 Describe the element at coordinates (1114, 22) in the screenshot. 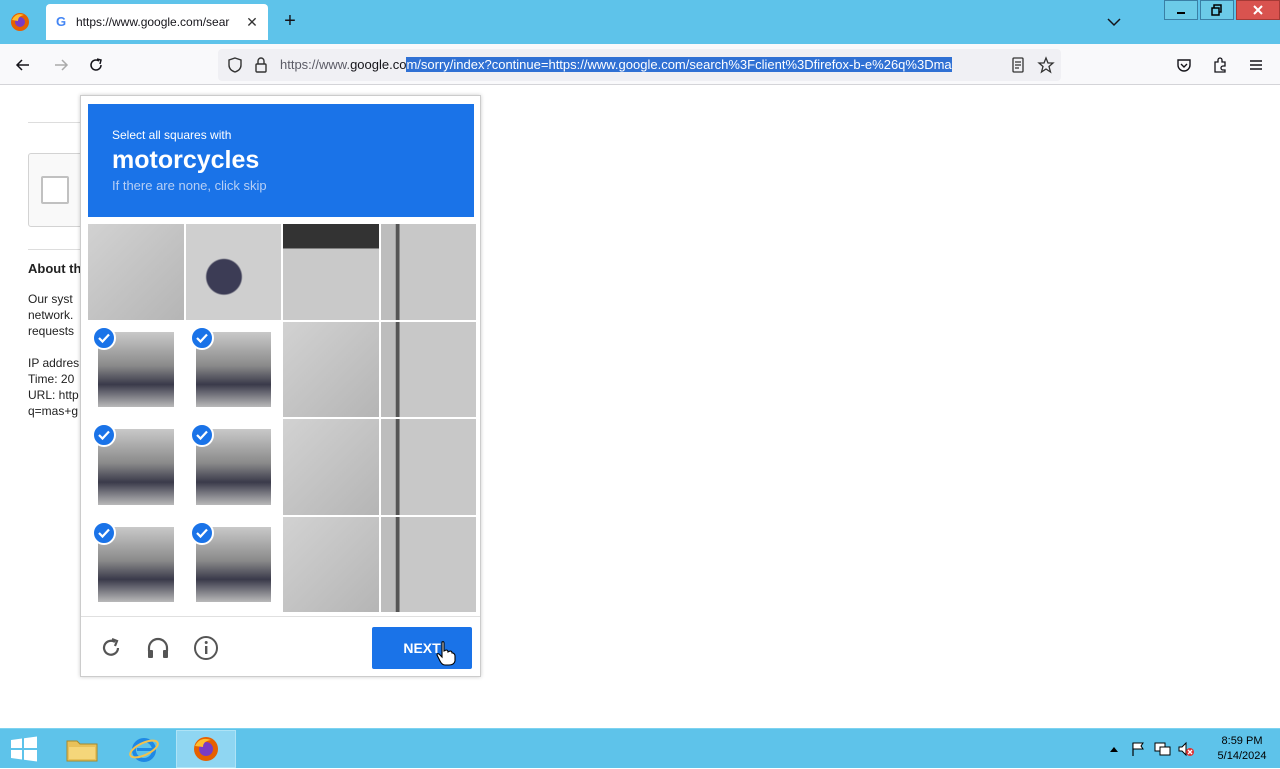

I see `list-all-tabs-icon` at that location.